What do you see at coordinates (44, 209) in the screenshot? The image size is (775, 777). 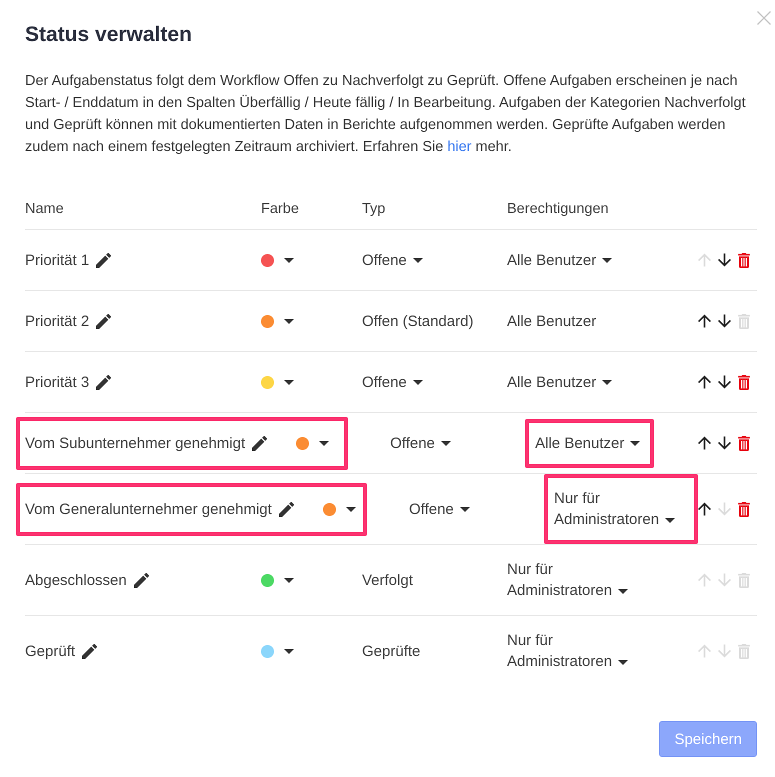 I see `column-header: Name` at bounding box center [44, 209].